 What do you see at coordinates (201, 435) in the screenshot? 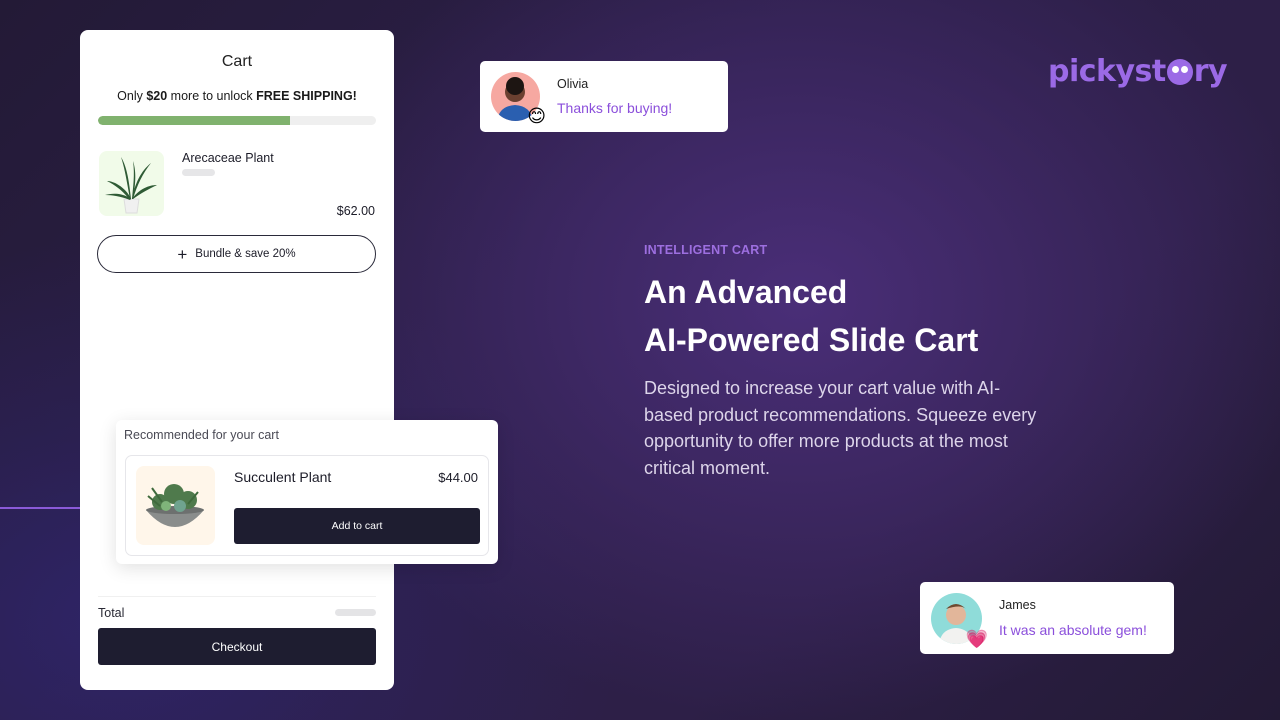
I see `recommendation-title: Recommended for your cart` at bounding box center [201, 435].